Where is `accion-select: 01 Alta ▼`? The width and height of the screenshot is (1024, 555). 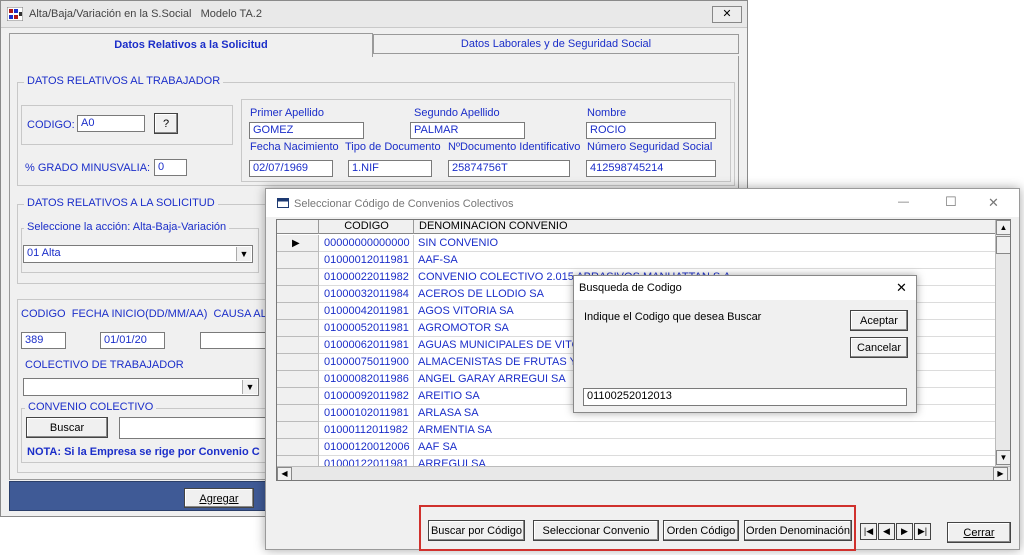 accion-select: 01 Alta ▼ is located at coordinates (138, 254).